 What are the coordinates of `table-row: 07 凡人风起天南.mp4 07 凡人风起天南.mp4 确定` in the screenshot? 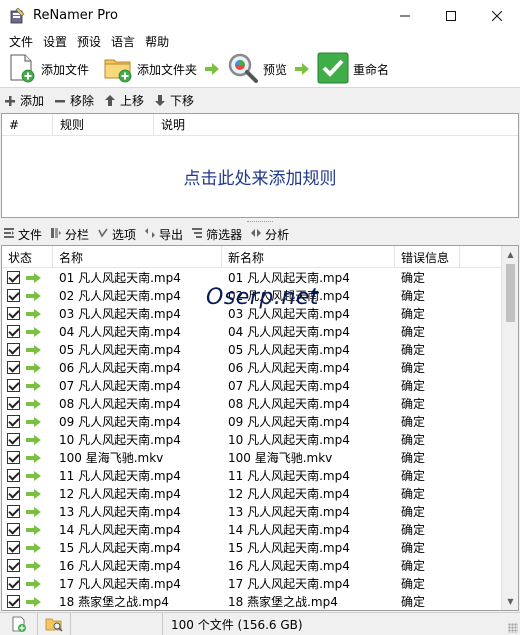 It's located at (251, 385).